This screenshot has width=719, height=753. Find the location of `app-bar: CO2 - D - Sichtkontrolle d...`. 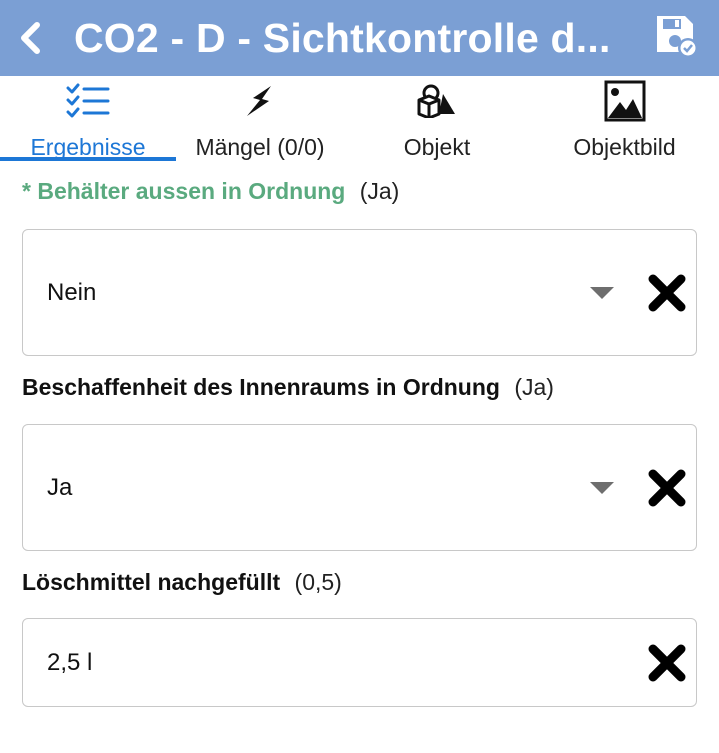

app-bar: CO2 - D - Sichtkontrolle d... is located at coordinates (359, 38).